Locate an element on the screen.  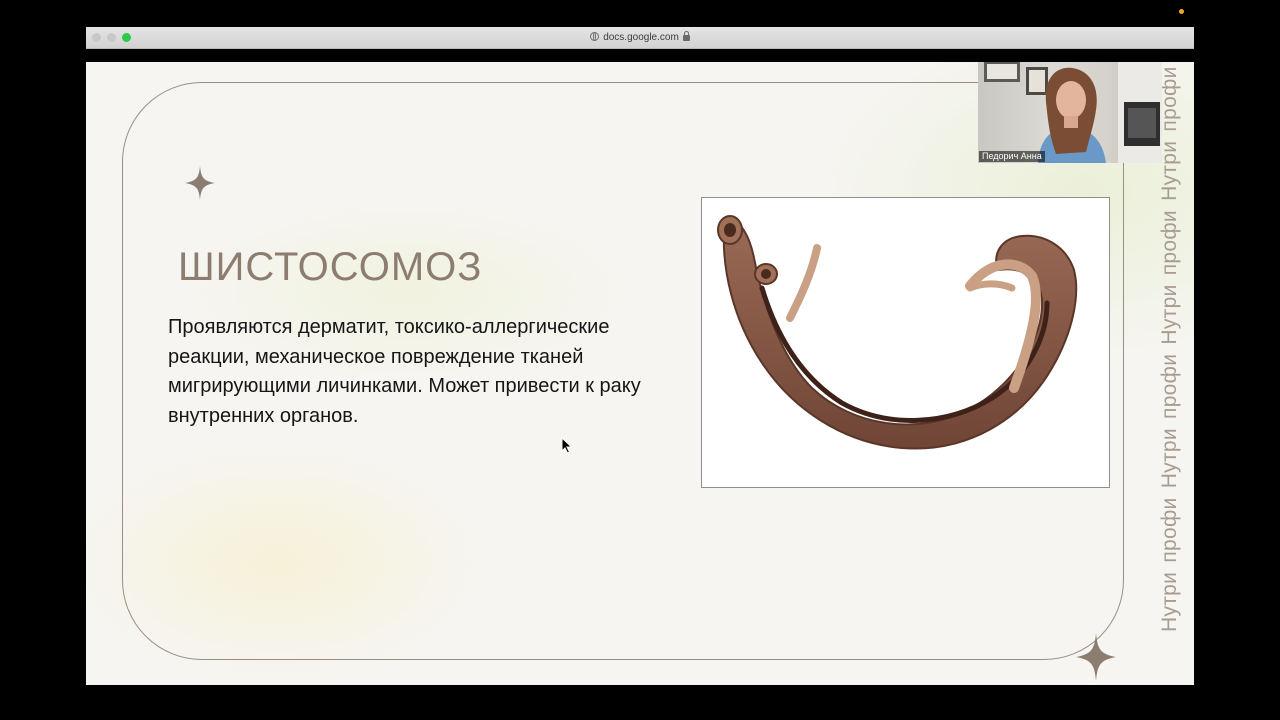
webcam-tile: Педорич Анна is located at coordinates (1070, 112).